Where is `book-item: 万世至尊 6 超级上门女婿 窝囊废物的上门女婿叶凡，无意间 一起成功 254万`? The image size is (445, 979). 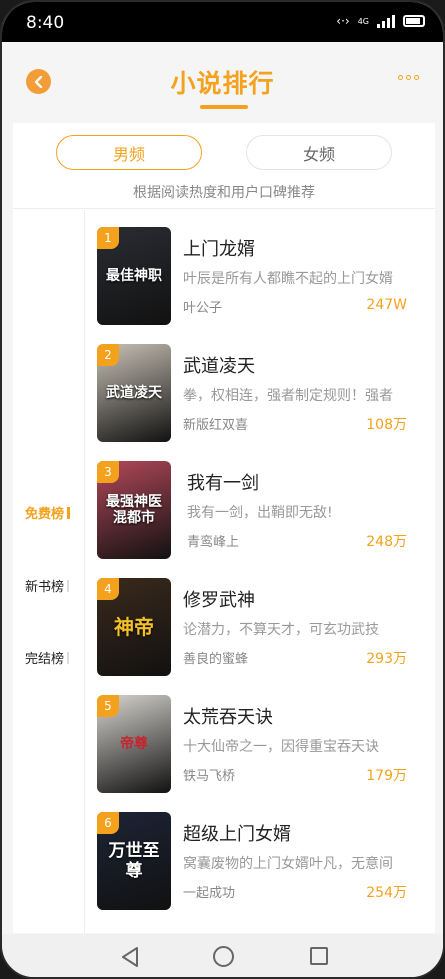 book-item: 万世至尊 6 超级上门女婿 窝囊废物的上门女婿叶凡，无意间 一起成功 254万 is located at coordinates (261, 862).